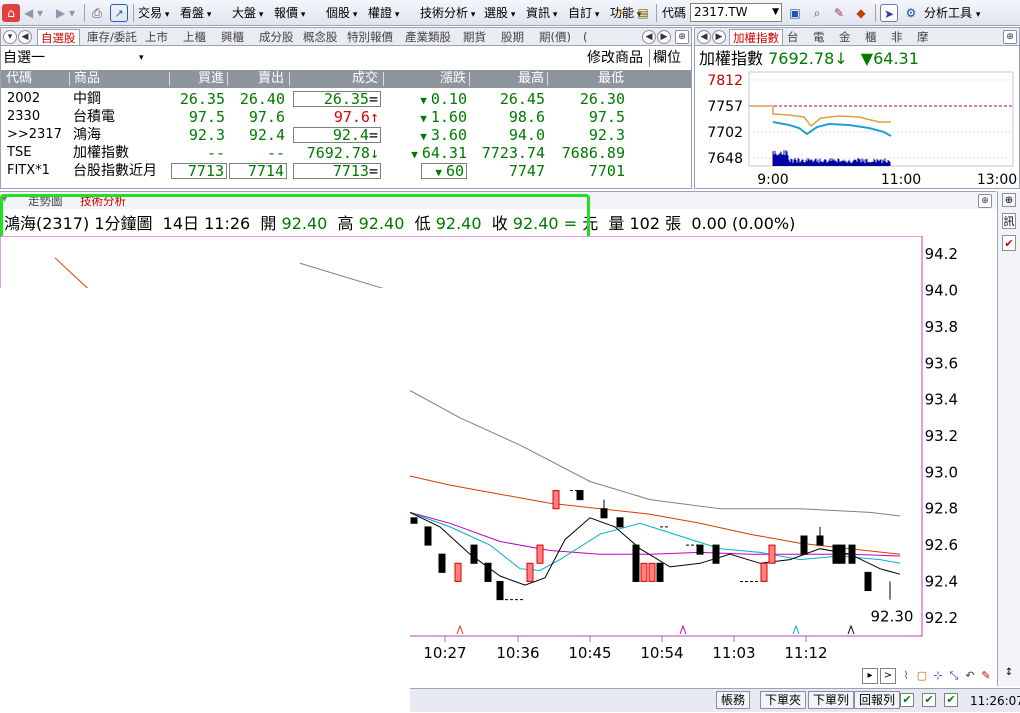 Image resolution: width=1020 pixels, height=713 pixels. Describe the element at coordinates (970, 676) in the screenshot. I see `undo-icon: ↶` at that location.